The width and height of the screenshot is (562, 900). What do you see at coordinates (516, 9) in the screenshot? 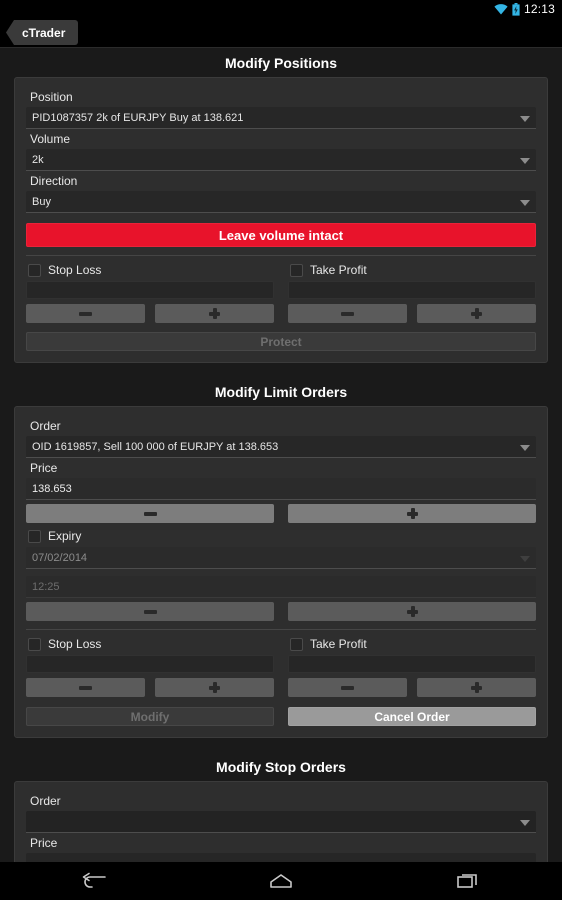
I see `battery-icon` at bounding box center [516, 9].